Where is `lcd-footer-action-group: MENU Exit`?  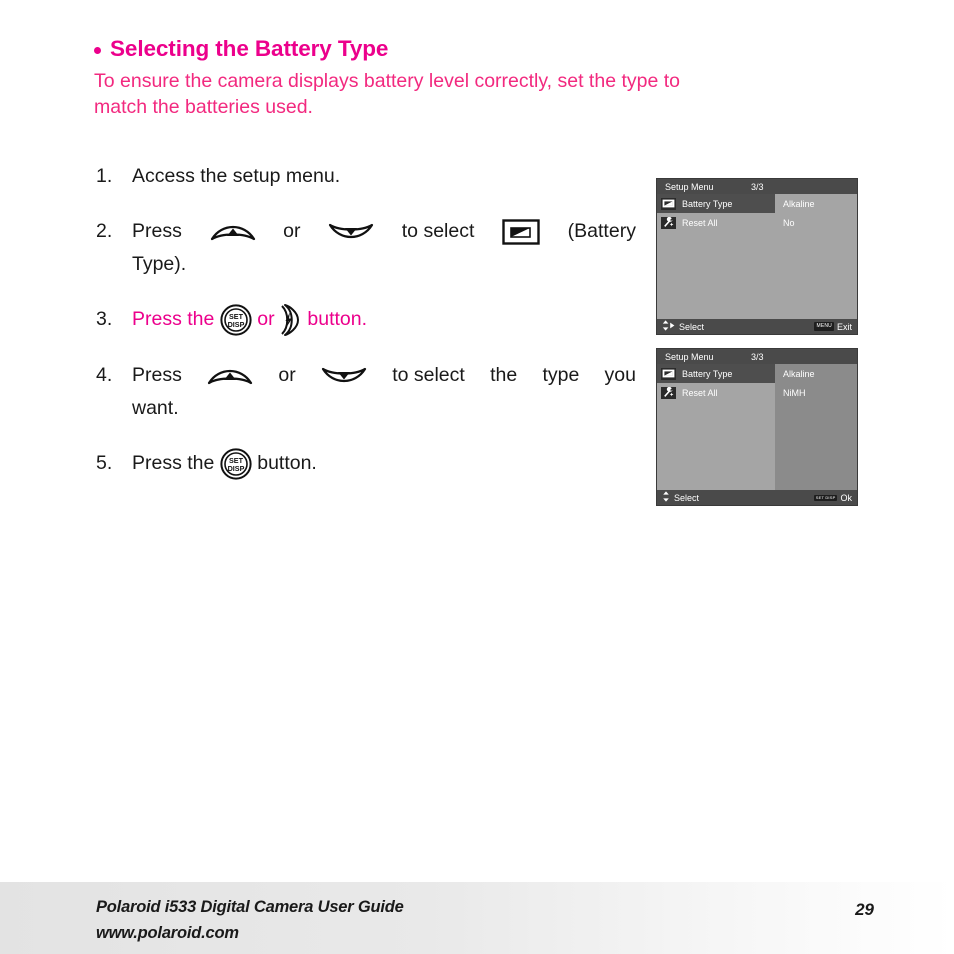 lcd-footer-action-group: MENU Exit is located at coordinates (833, 327).